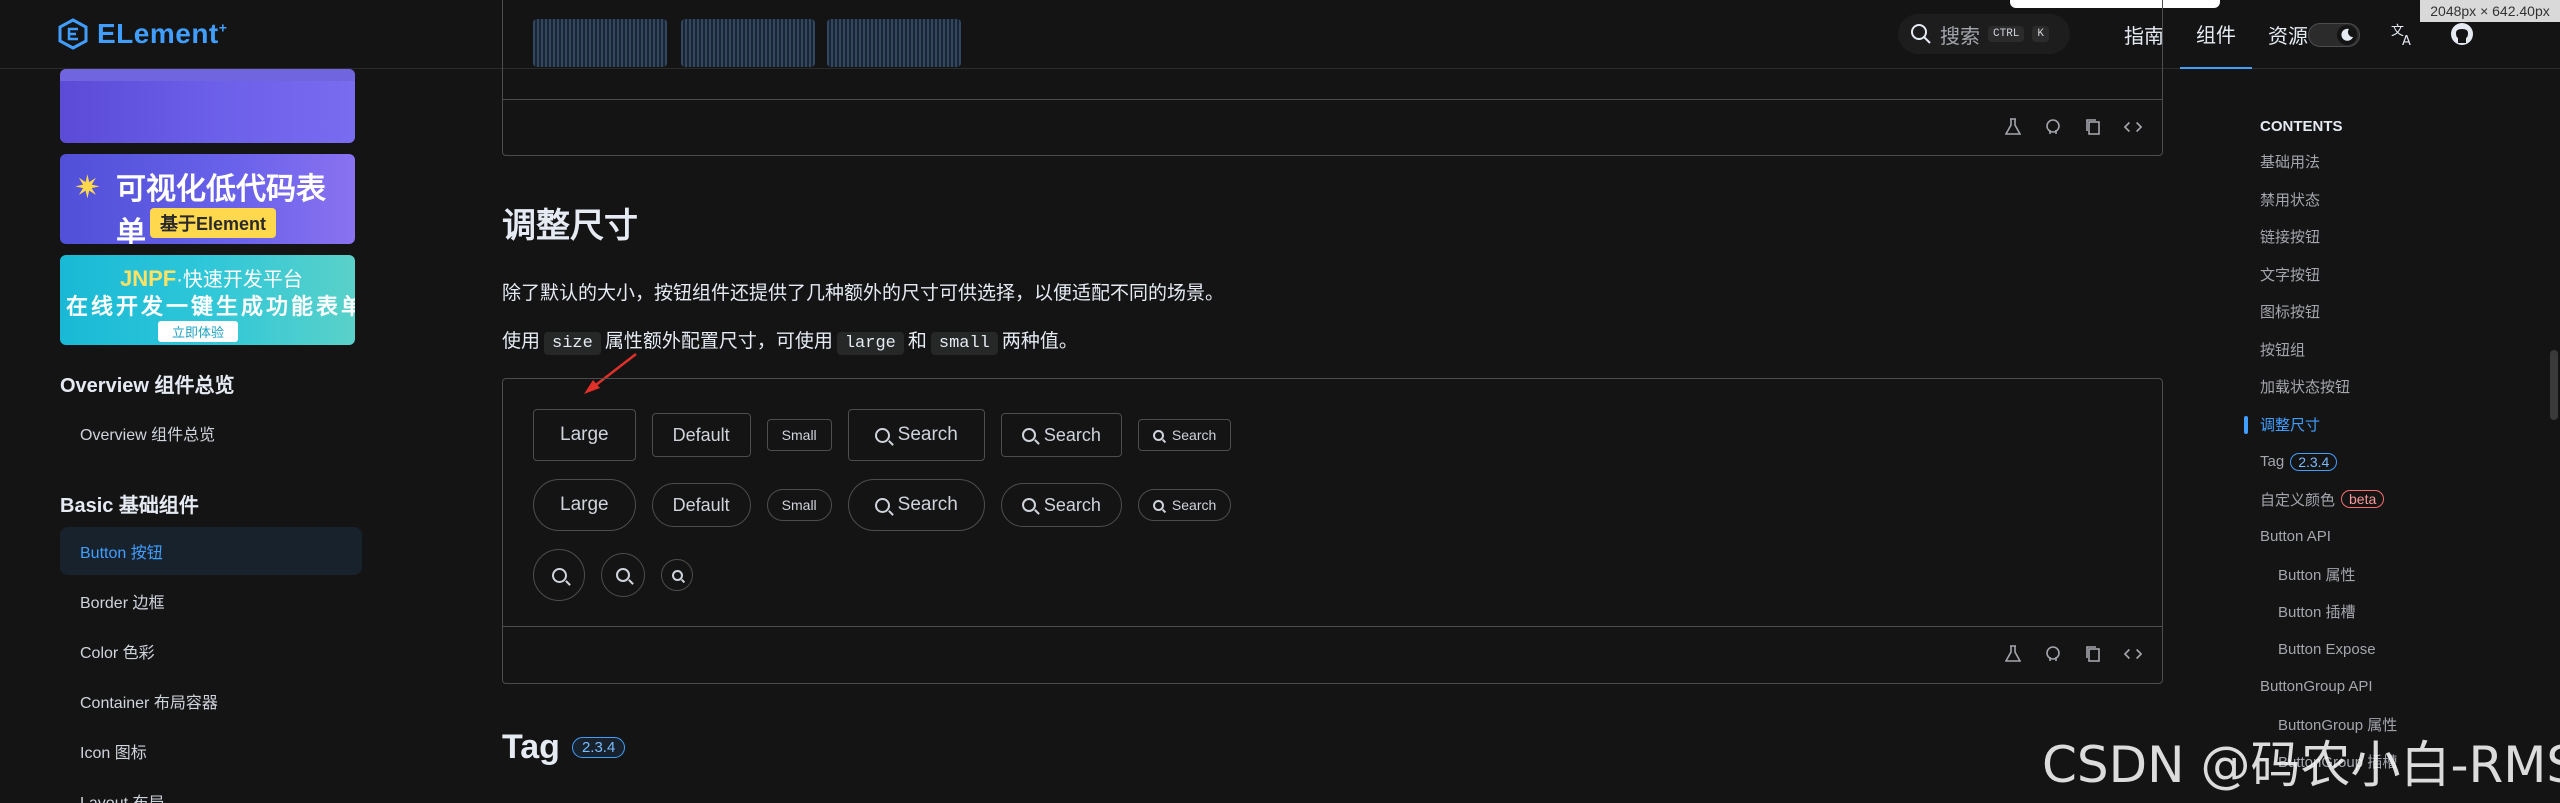  Describe the element at coordinates (2395, 650) in the screenshot. I see `toc-item: Button Expose` at that location.